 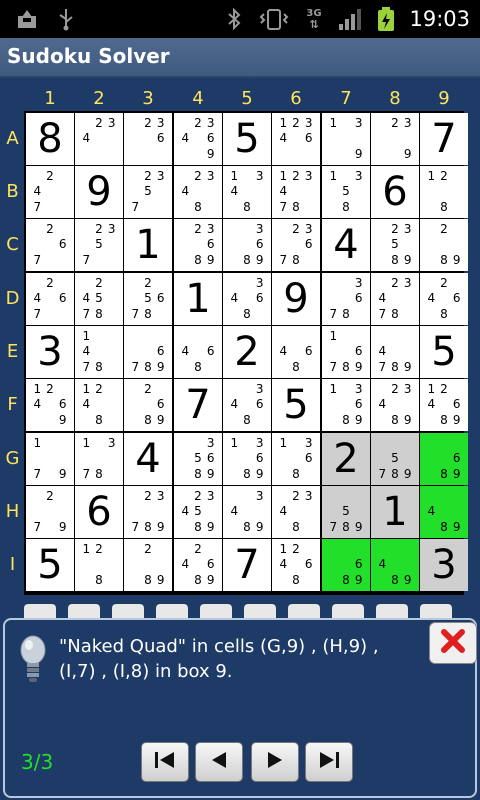 What do you see at coordinates (99, 352) in the screenshot?
I see `sudoku-cell: 1478` at bounding box center [99, 352].